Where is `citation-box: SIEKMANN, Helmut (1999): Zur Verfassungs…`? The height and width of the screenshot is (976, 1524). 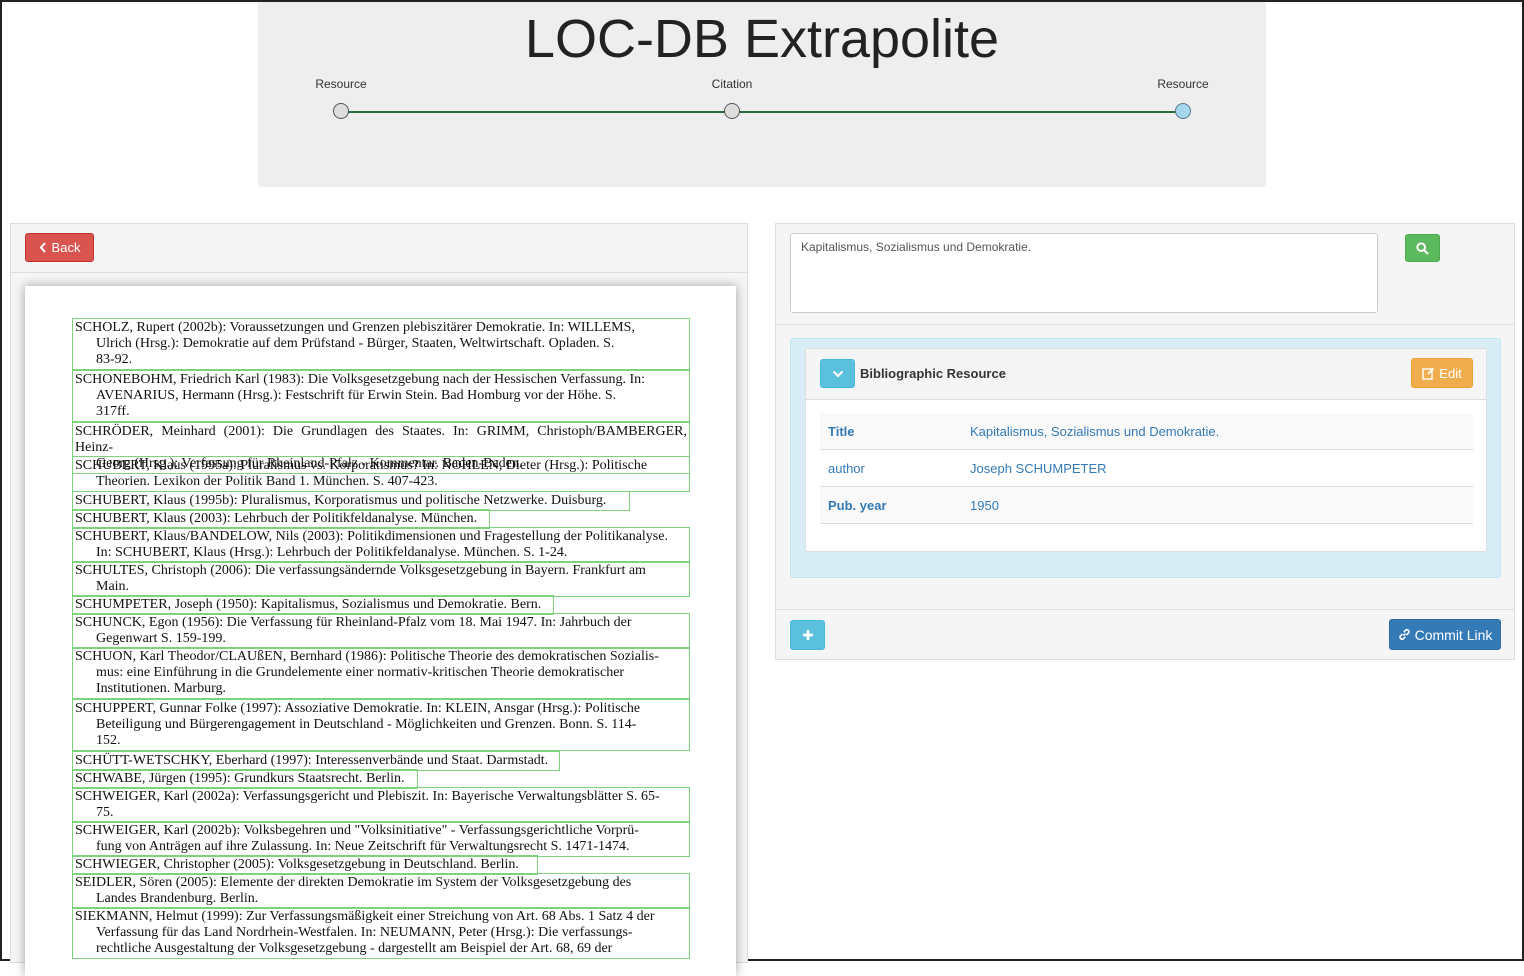
citation-box: SIEKMANN, Helmut (1999): Zur Verfassungs… is located at coordinates (381, 933).